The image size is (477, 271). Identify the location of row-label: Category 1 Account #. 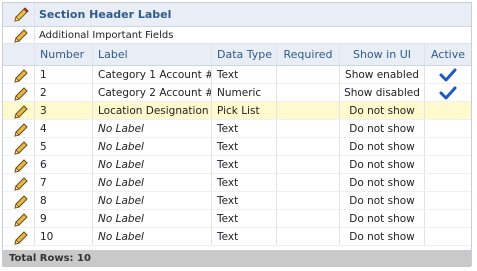
(152, 74).